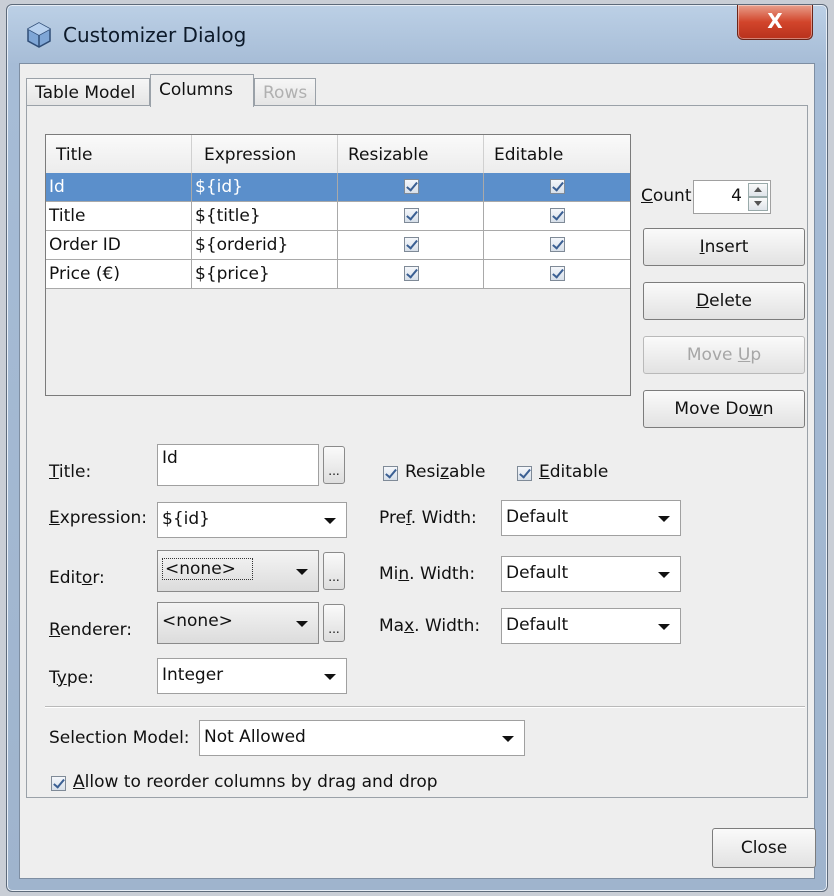 Image resolution: width=834 pixels, height=896 pixels. What do you see at coordinates (591, 574) in the screenshot?
I see `min-width-combobox: Default` at bounding box center [591, 574].